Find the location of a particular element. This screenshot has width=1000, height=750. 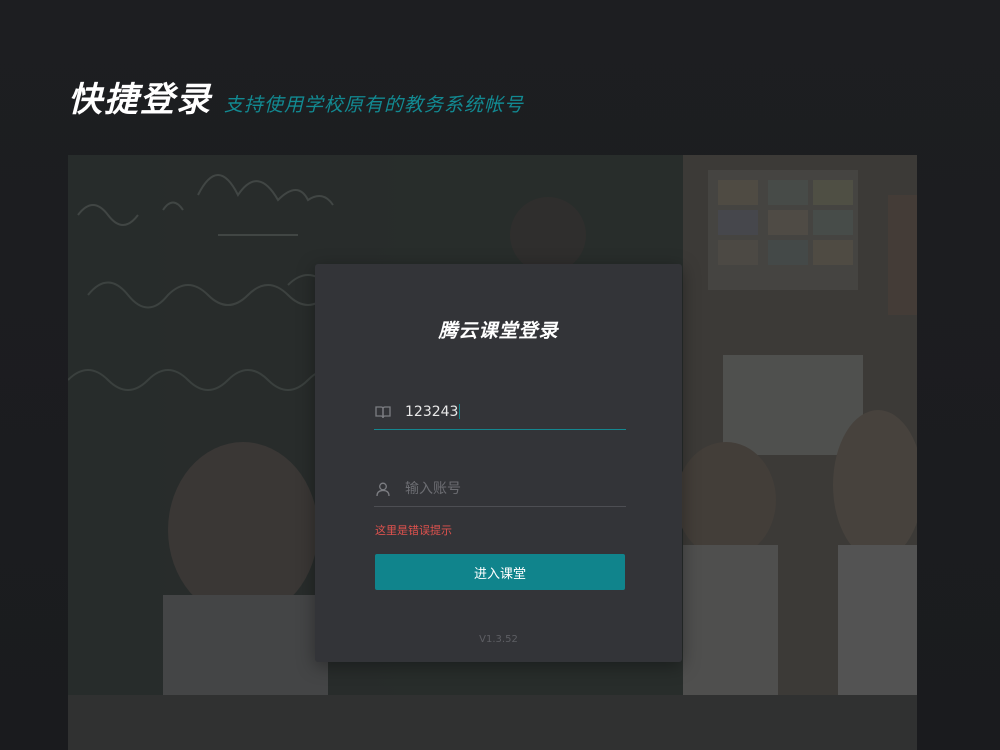

version-label: V1.3.52 is located at coordinates (498, 639).